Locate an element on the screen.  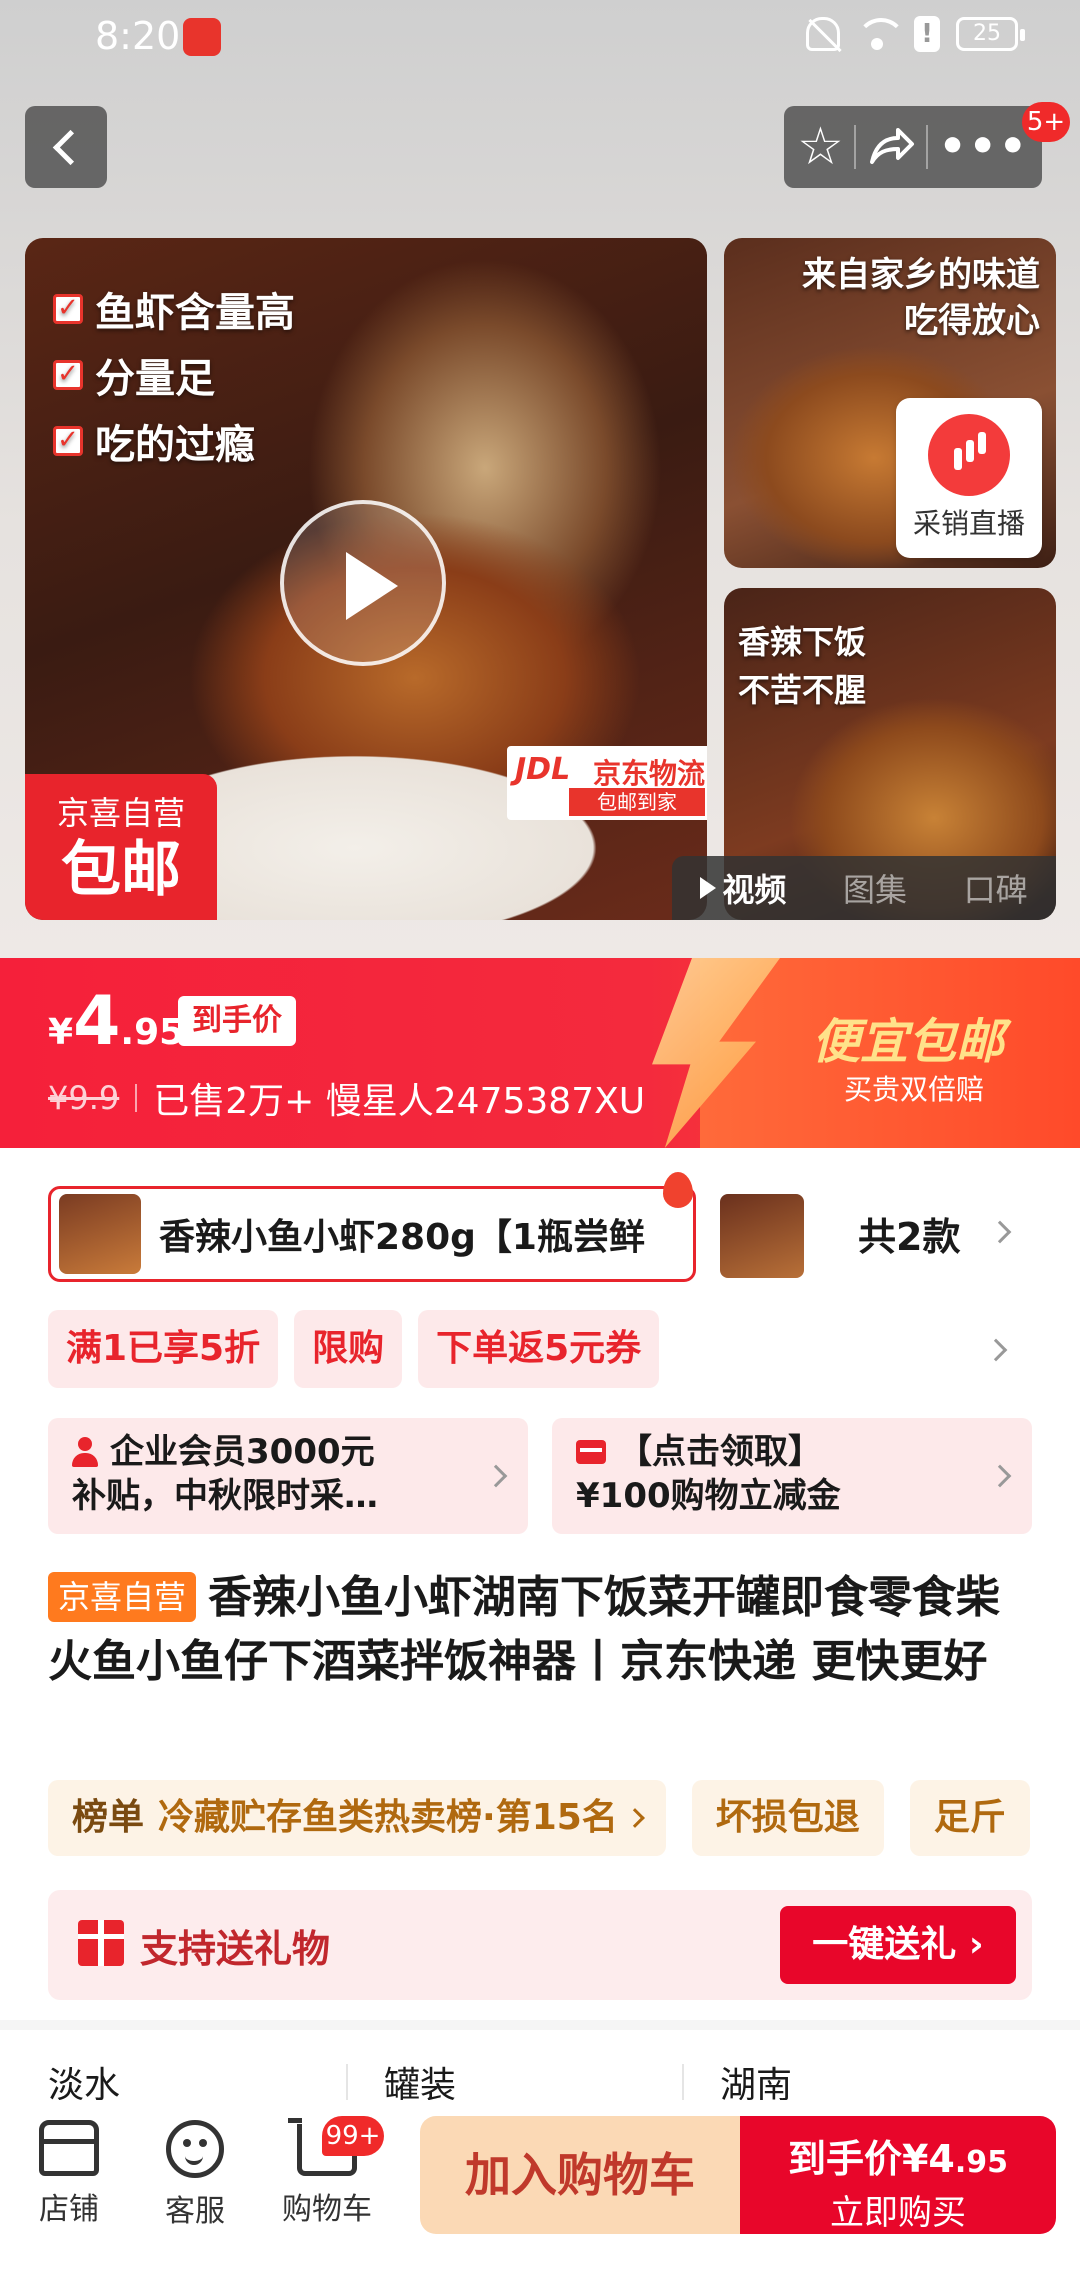
tab-gallery: 图集 is located at coordinates (875, 888).